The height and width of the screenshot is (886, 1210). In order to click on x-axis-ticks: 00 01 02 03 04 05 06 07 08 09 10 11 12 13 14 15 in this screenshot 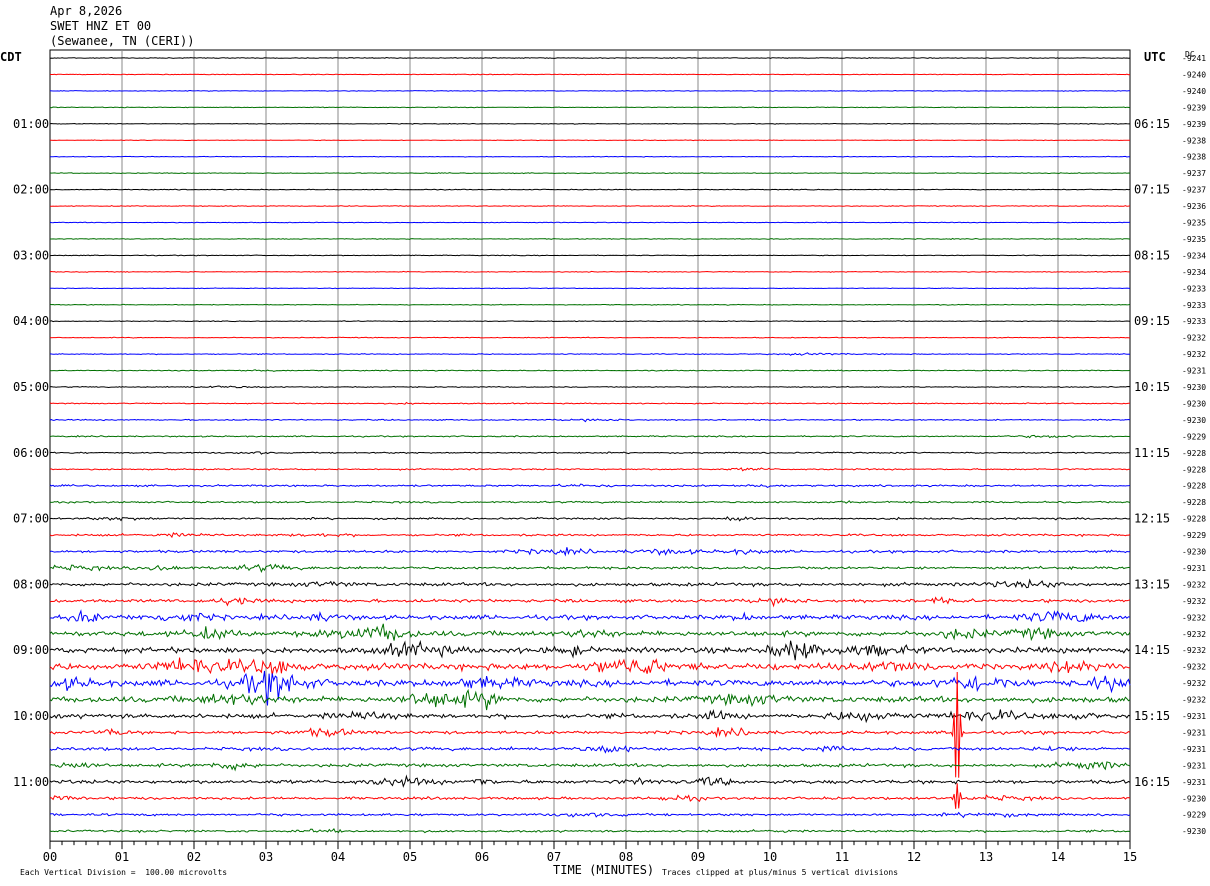, I will do `click(590, 852)`.